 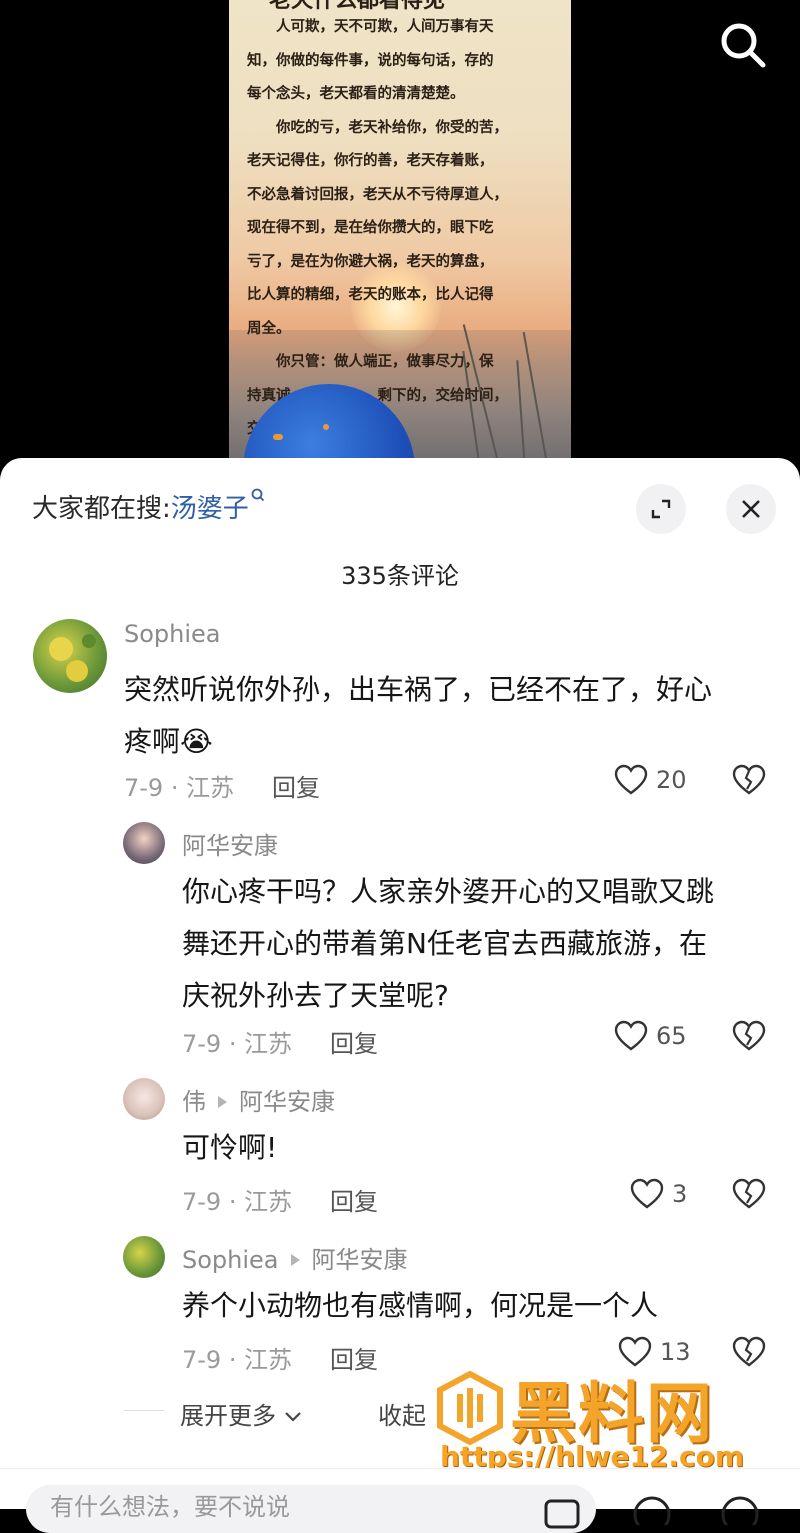 I want to click on comment-username: Sophiea 阿华安康, so click(x=295, y=1257).